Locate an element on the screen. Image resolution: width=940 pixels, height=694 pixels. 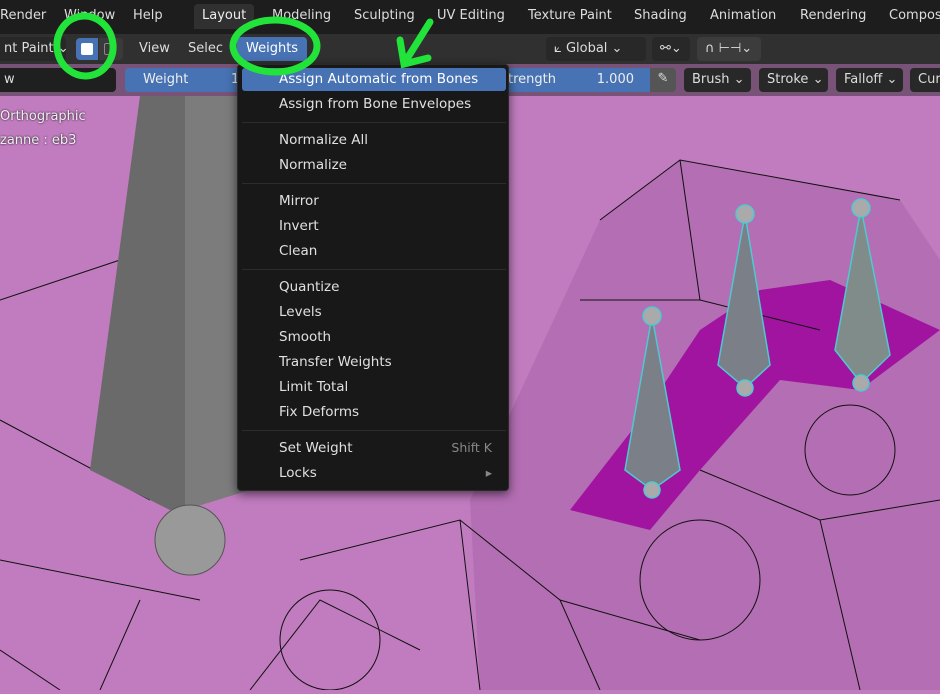
annotations is located at coordinates (243, 46).